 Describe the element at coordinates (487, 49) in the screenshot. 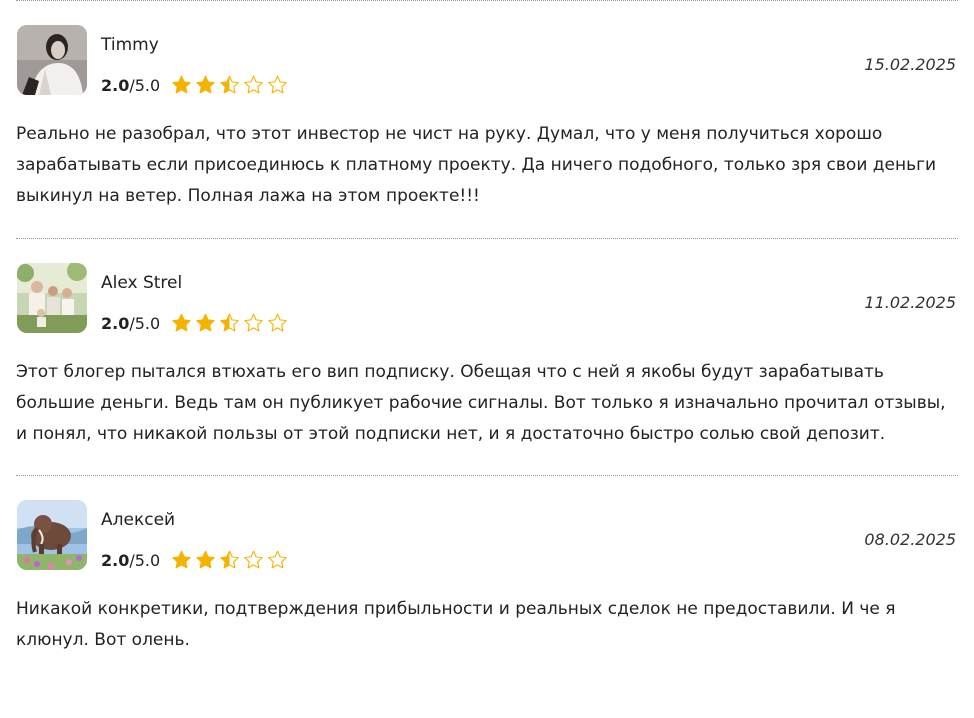

I see `review-header: Timmy 2.0/5.0 15.02.2025` at that location.